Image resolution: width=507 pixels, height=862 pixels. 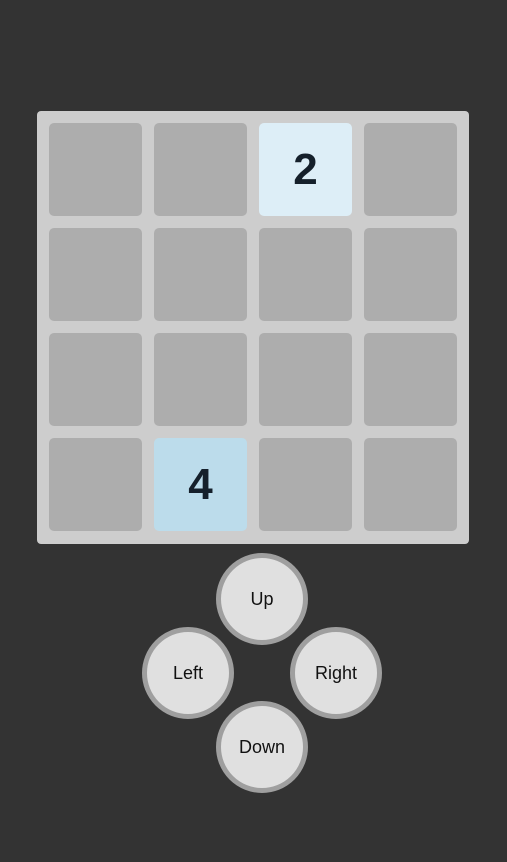 What do you see at coordinates (200, 484) in the screenshot?
I see `tile-4: 4` at bounding box center [200, 484].